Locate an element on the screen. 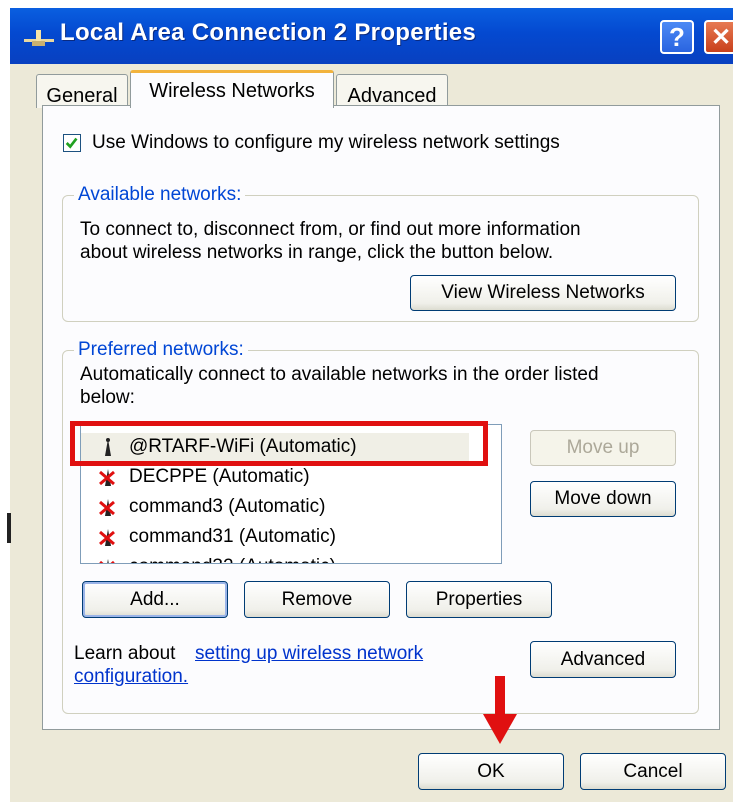 The width and height of the screenshot is (733, 802). cancel-button: Cancel is located at coordinates (653, 771).